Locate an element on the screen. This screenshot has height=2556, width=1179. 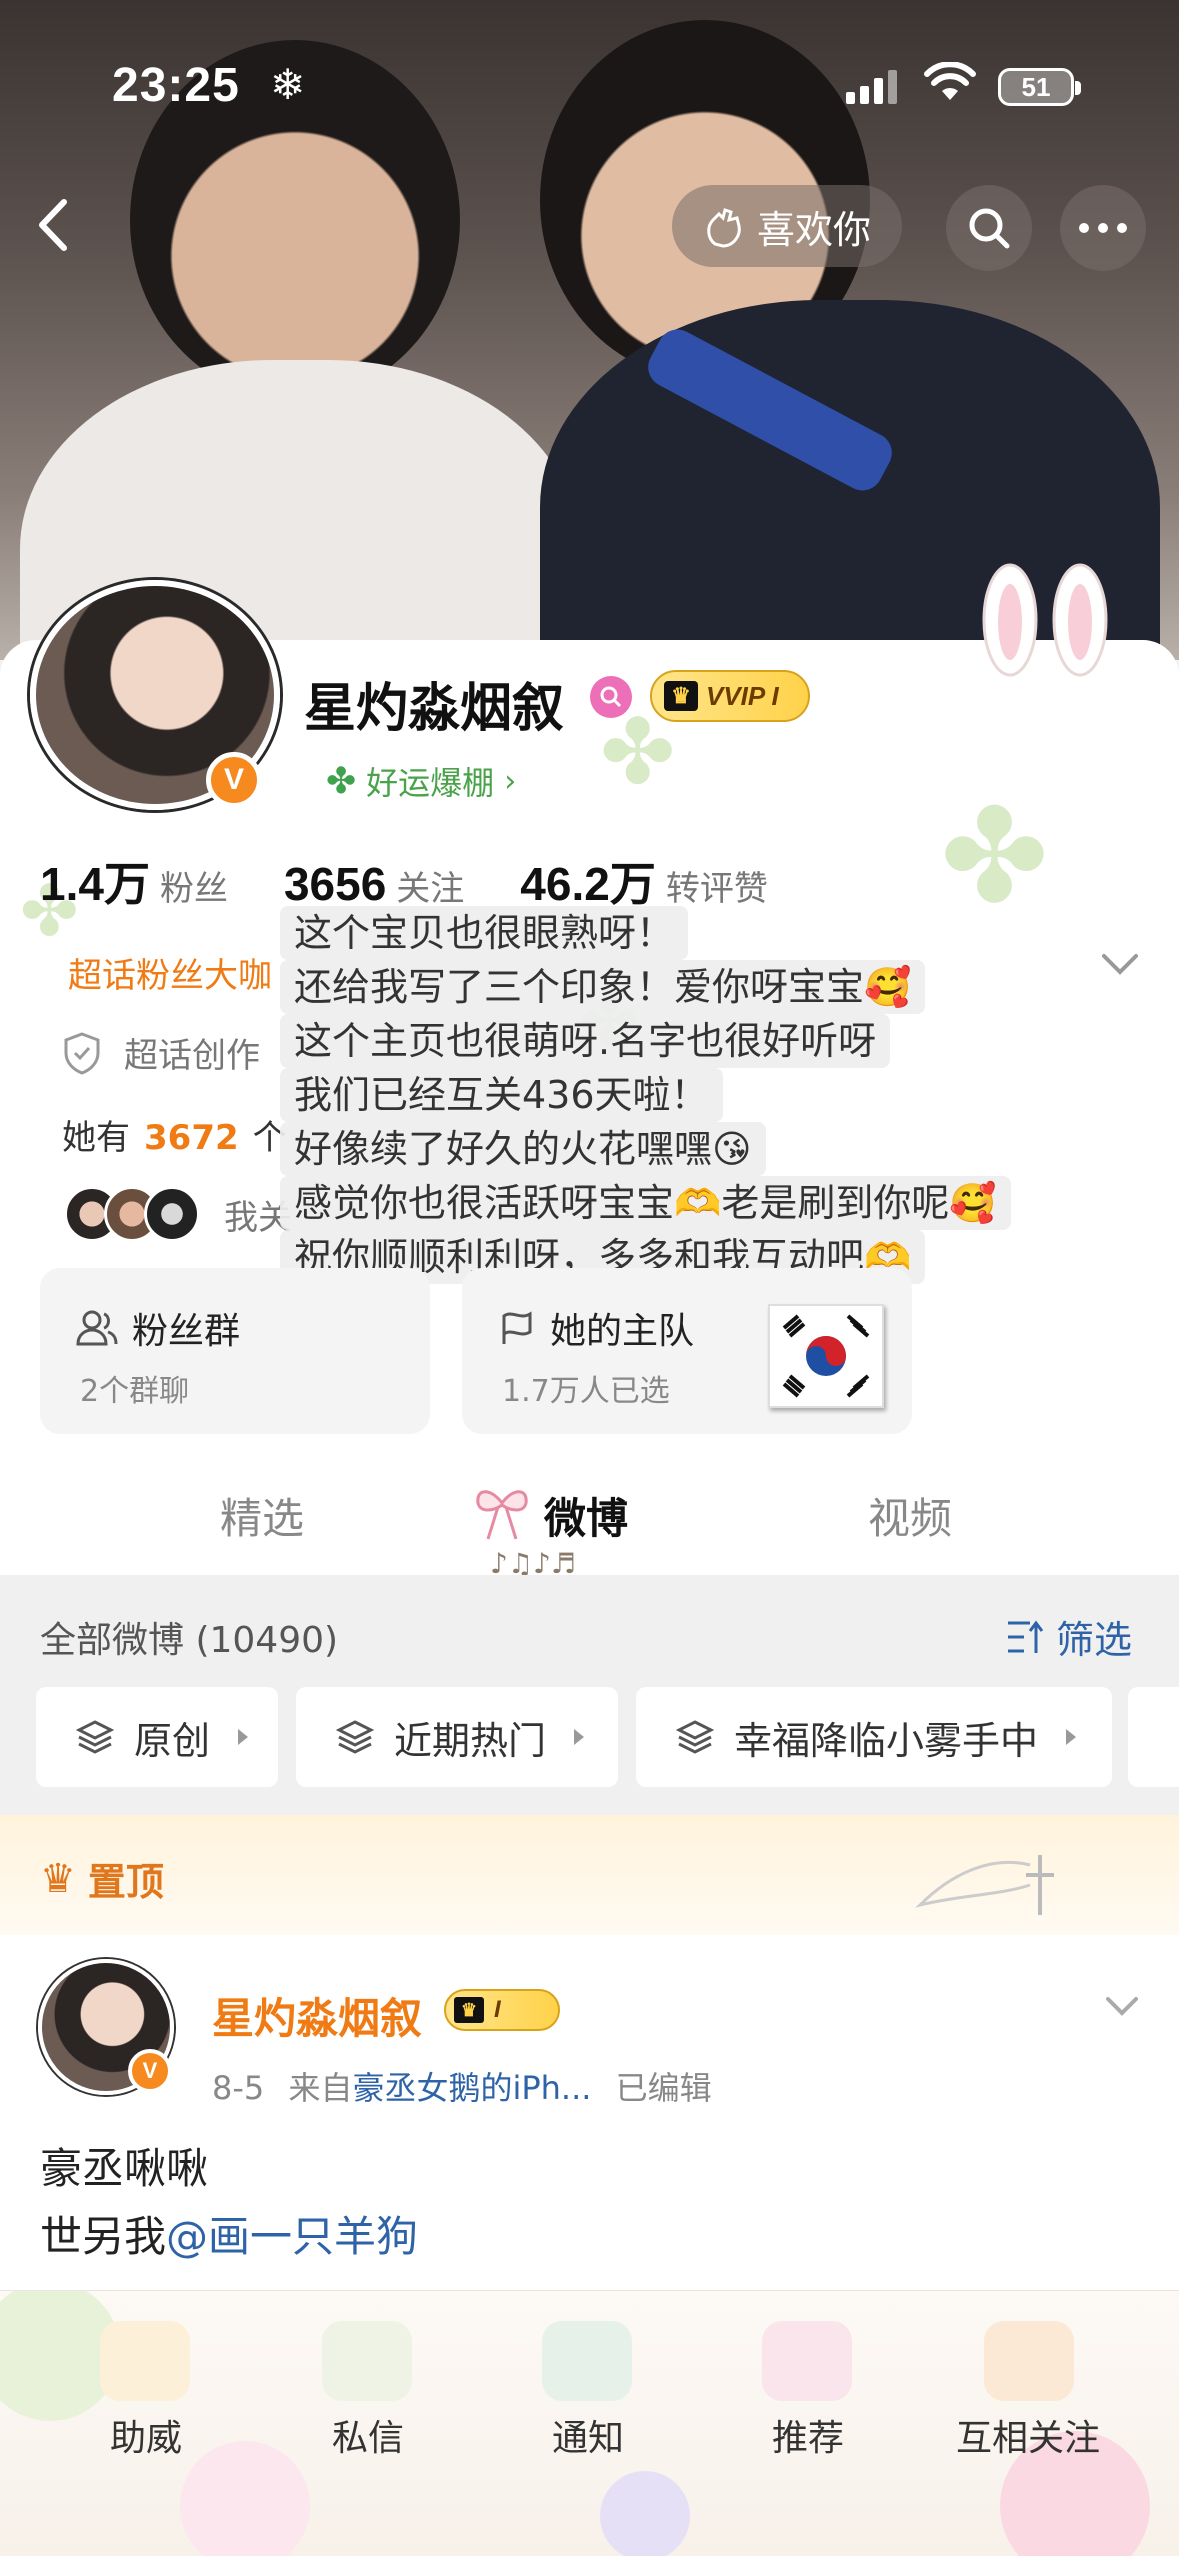
back-button is located at coordinates (55, 225).